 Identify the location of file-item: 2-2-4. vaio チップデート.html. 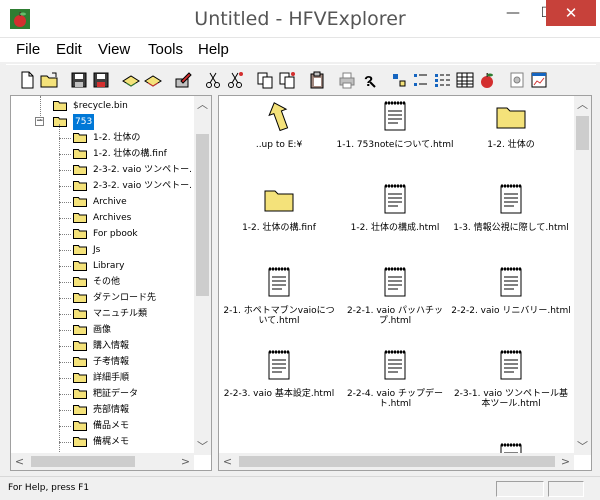
(395, 384).